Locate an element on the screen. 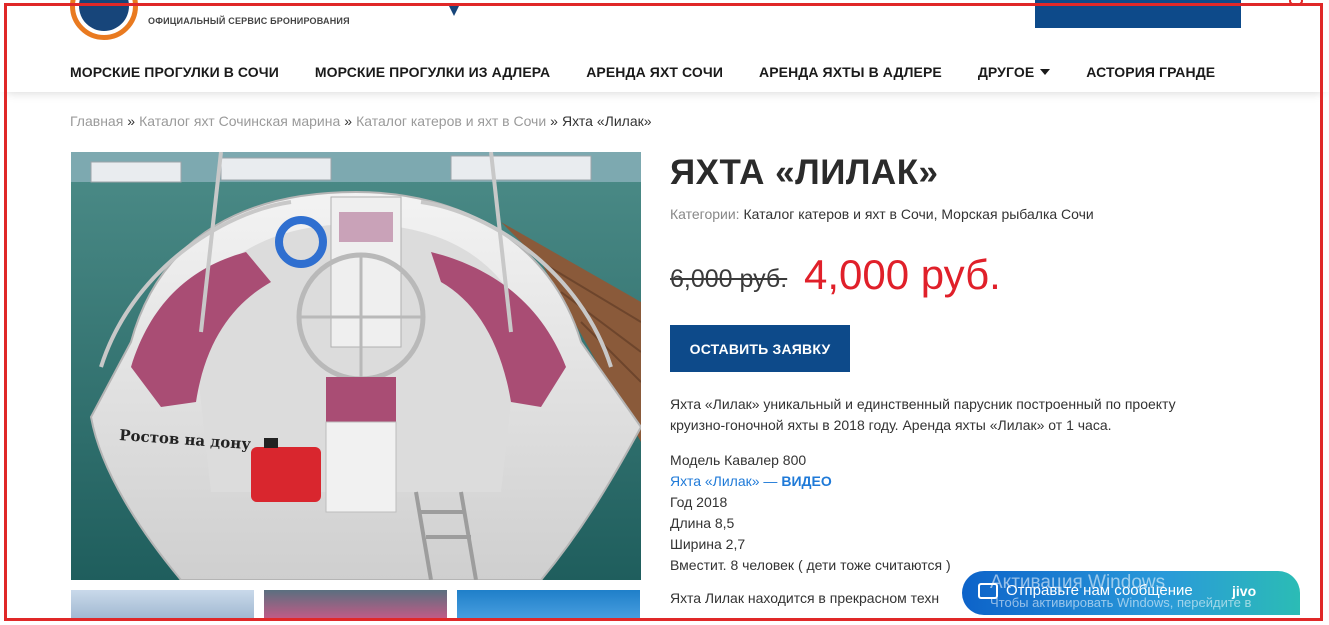  video-link-prefix: Яхта «Лилак» — is located at coordinates (726, 481).